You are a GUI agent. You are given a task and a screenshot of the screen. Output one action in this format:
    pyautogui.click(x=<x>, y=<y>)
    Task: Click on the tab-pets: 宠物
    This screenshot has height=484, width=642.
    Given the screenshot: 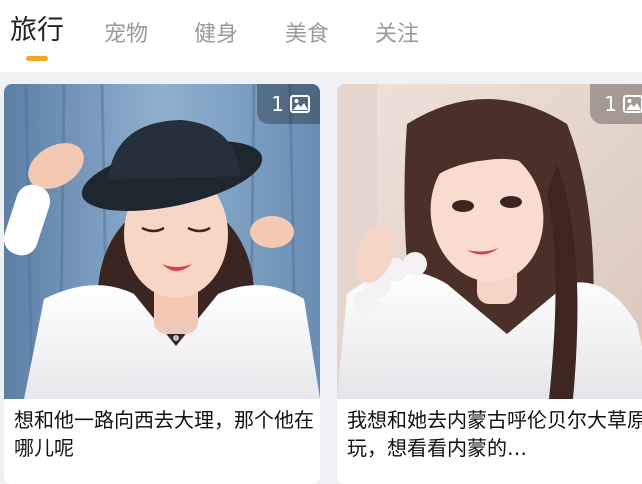 What is the action you would take?
    pyautogui.click(x=126, y=35)
    